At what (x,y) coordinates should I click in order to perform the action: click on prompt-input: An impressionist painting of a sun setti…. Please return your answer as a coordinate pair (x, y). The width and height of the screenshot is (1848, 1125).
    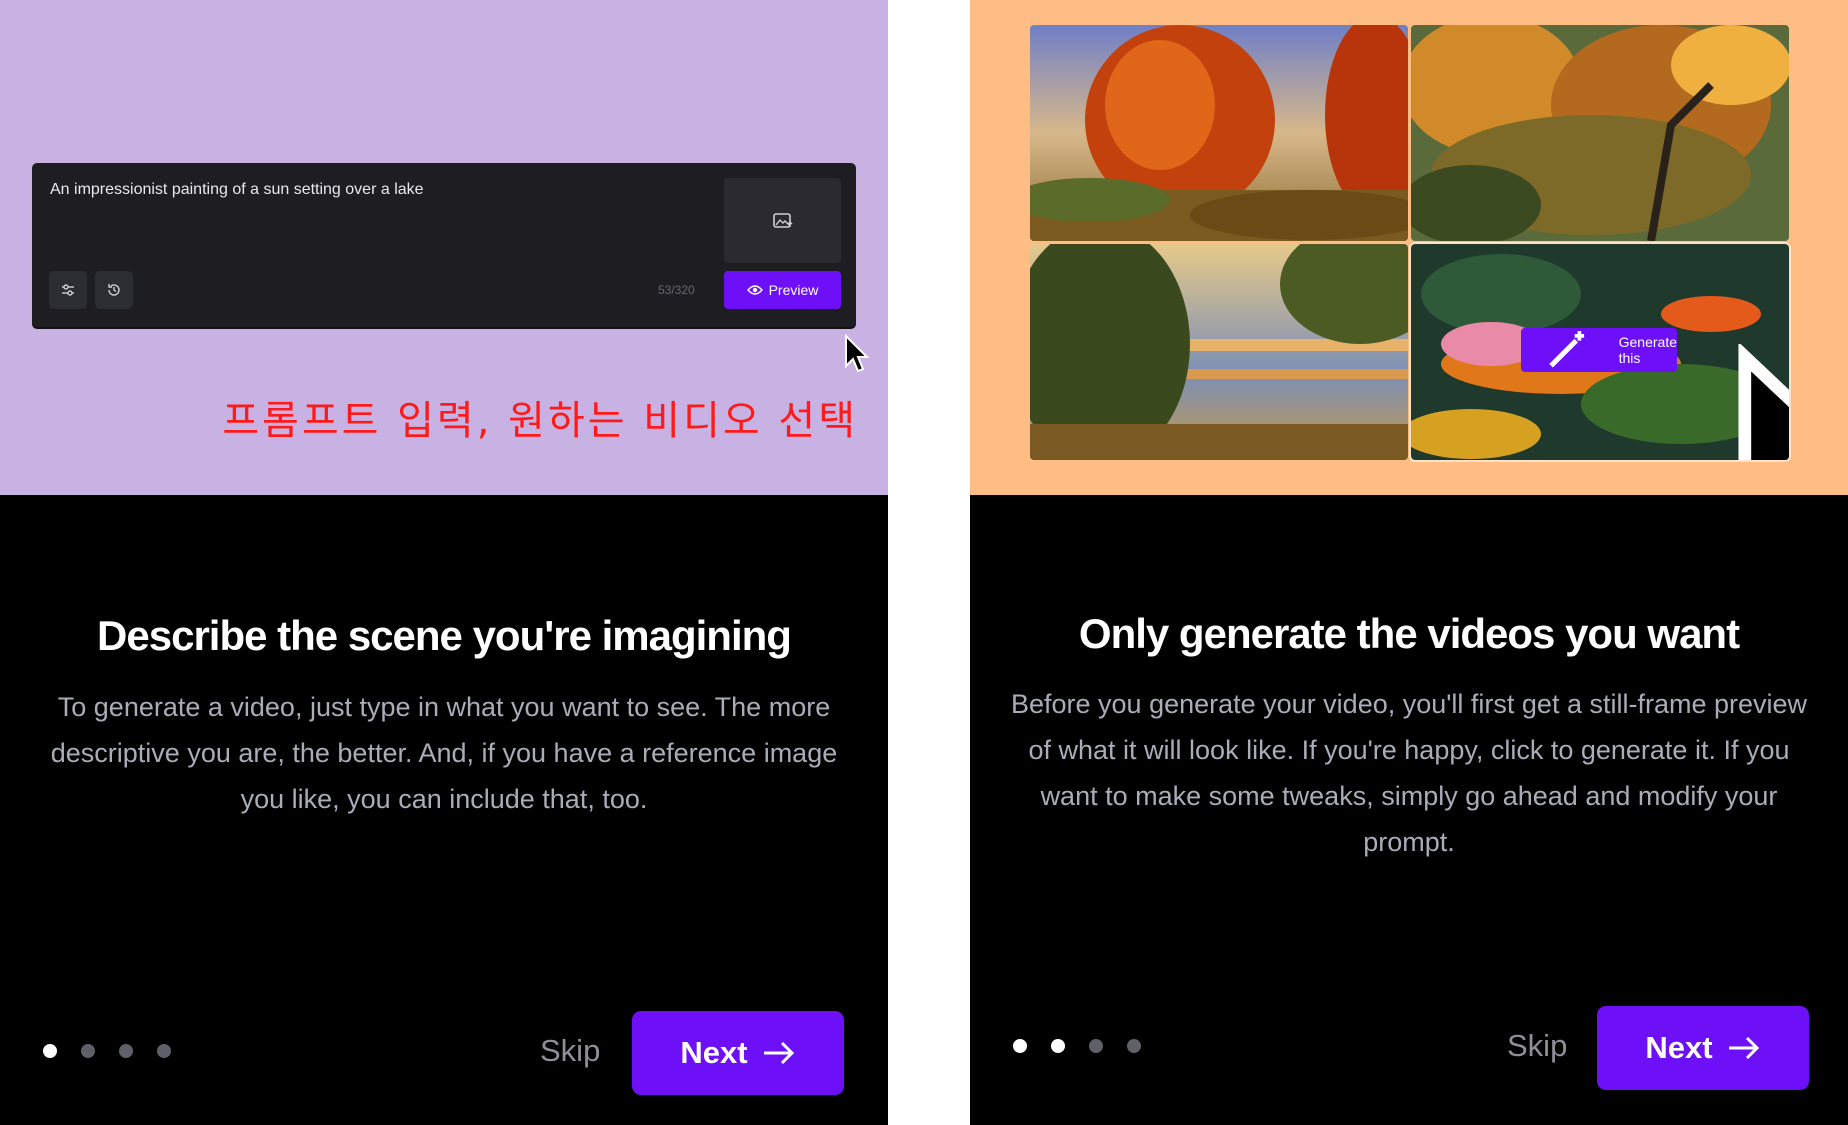
    Looking at the image, I should click on (237, 190).